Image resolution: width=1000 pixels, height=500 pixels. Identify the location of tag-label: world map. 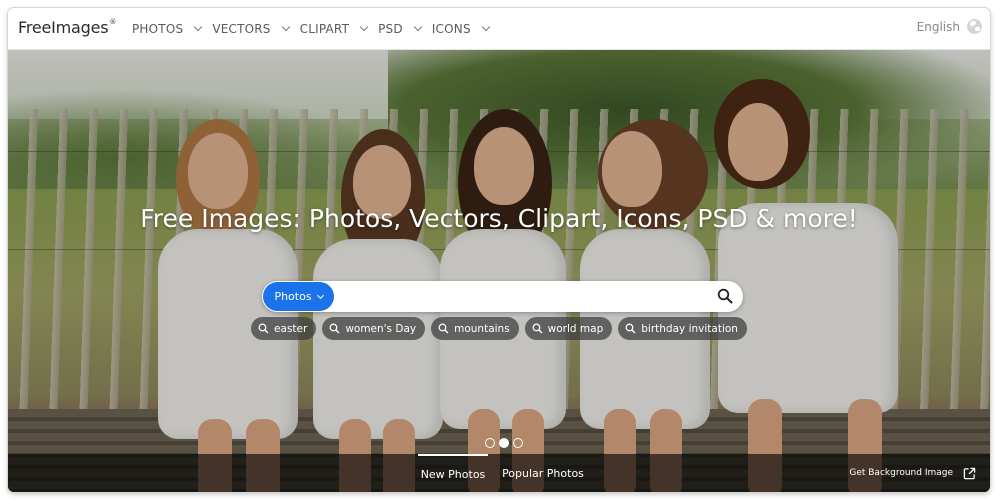
(575, 328).